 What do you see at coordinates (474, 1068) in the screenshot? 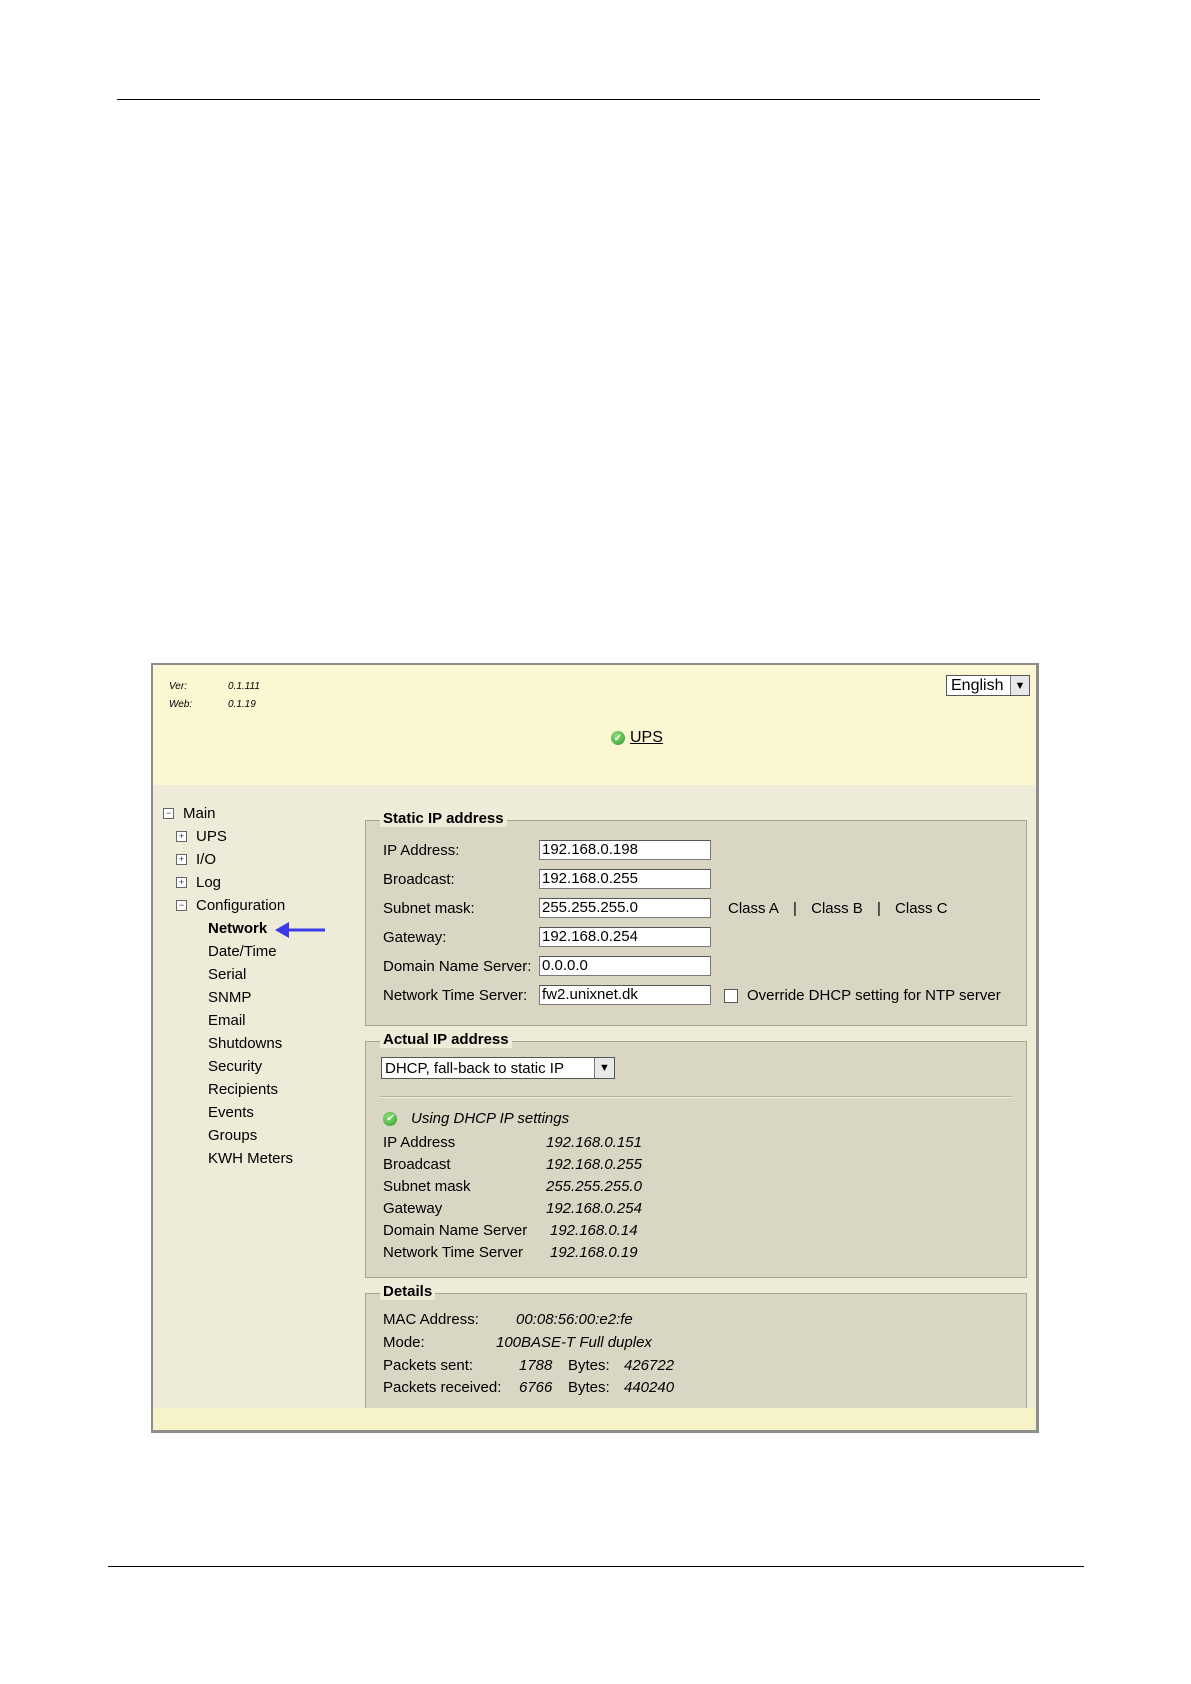
I see `ip-mode-value: DHCP, fall-back to static IP` at bounding box center [474, 1068].